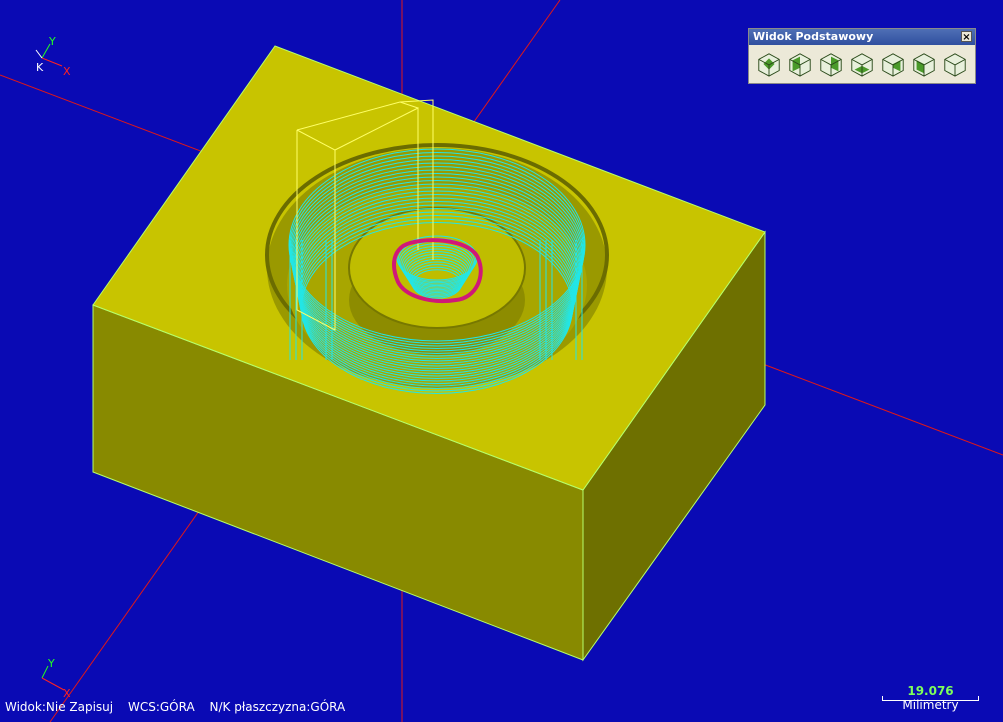 The image size is (1003, 722). I want to click on view-front-icon, so click(799, 64).